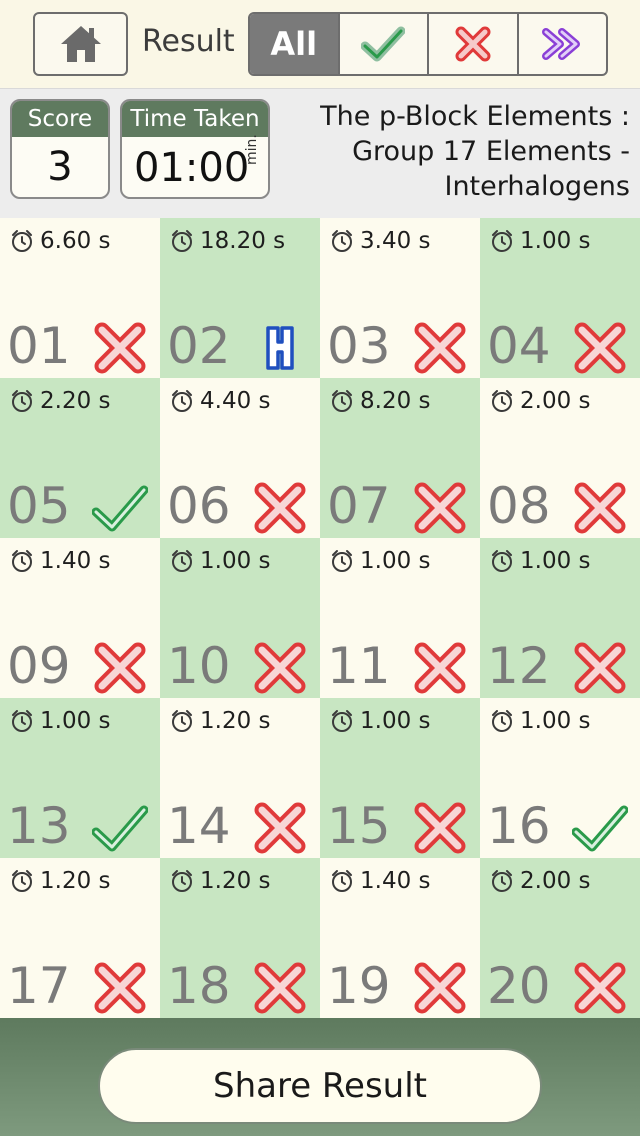 This screenshot has width=640, height=1136. Describe the element at coordinates (400, 618) in the screenshot. I see `question-cell: 1.00 s 11` at that location.